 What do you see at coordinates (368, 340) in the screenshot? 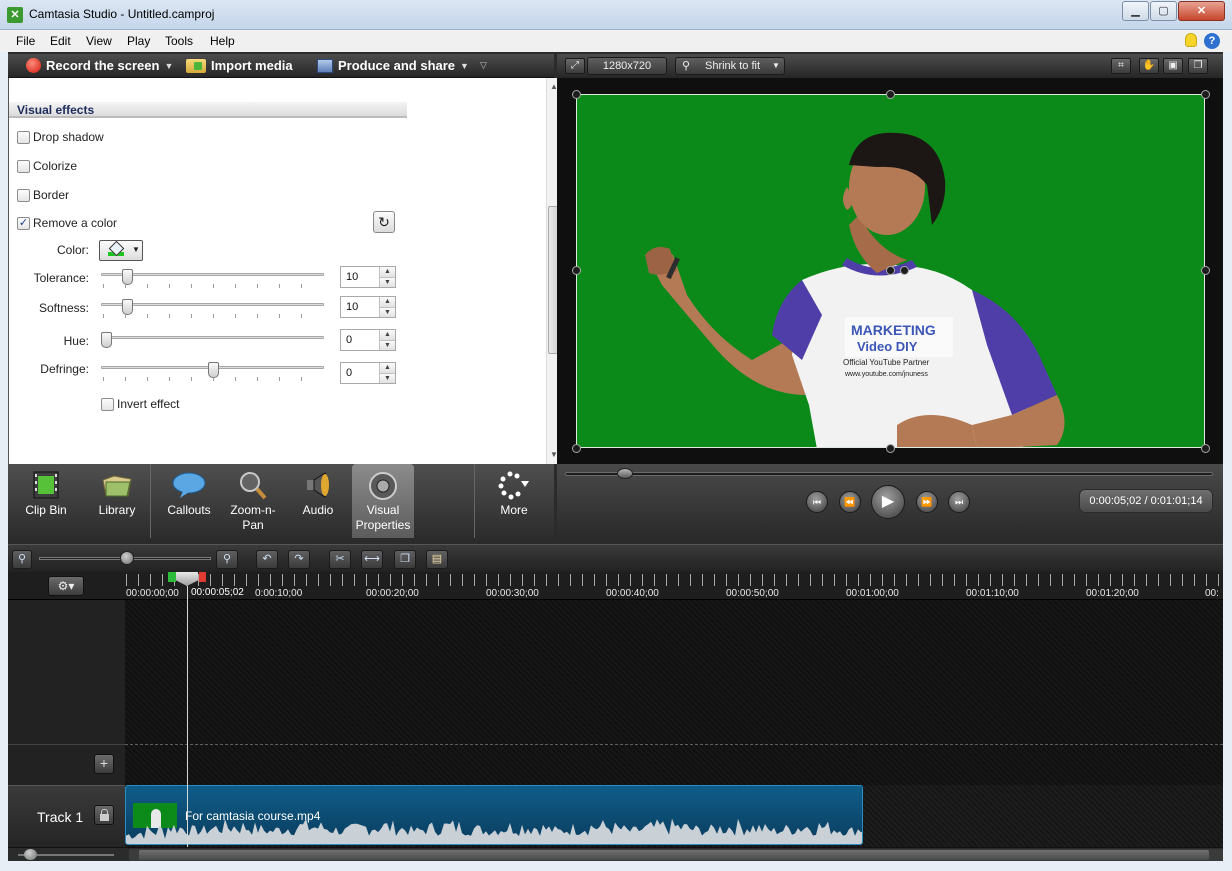
I see `hue-spinbox: 0 ▲ ▼` at bounding box center [368, 340].